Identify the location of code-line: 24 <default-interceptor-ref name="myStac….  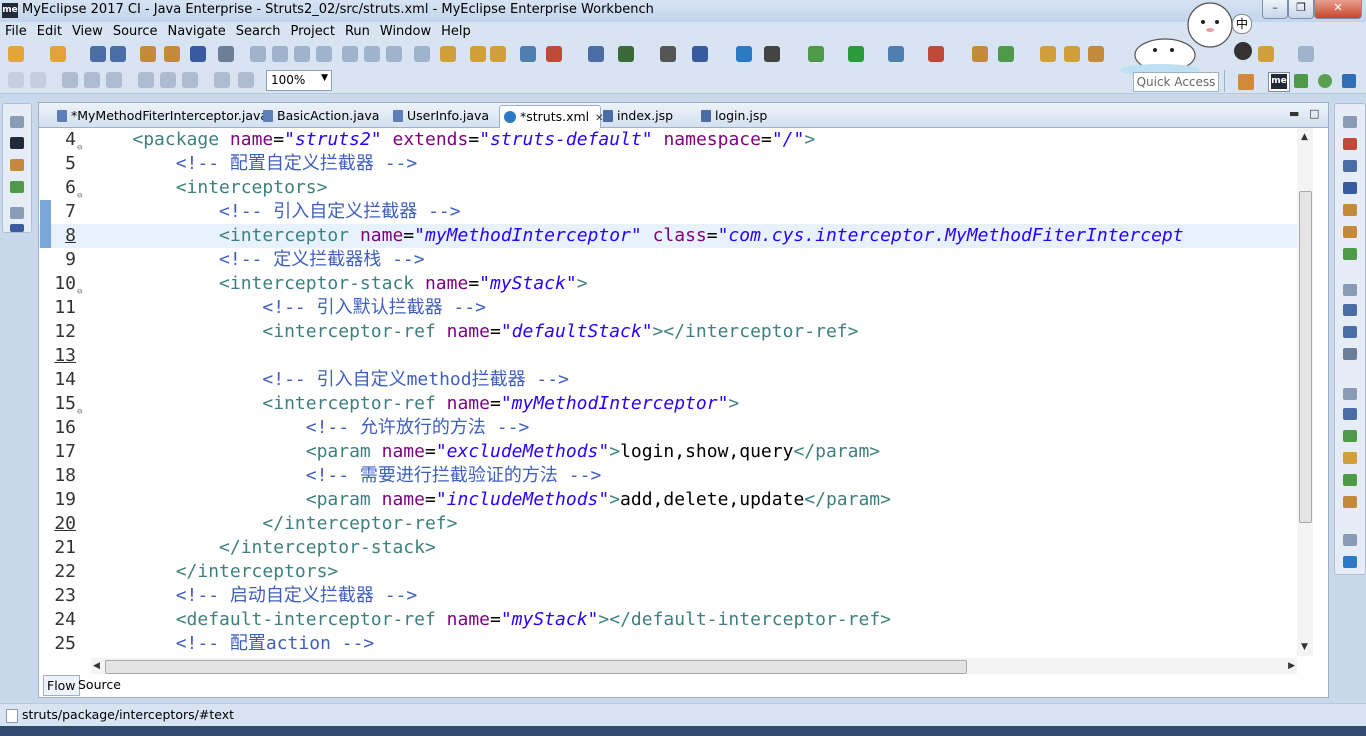
(668, 620).